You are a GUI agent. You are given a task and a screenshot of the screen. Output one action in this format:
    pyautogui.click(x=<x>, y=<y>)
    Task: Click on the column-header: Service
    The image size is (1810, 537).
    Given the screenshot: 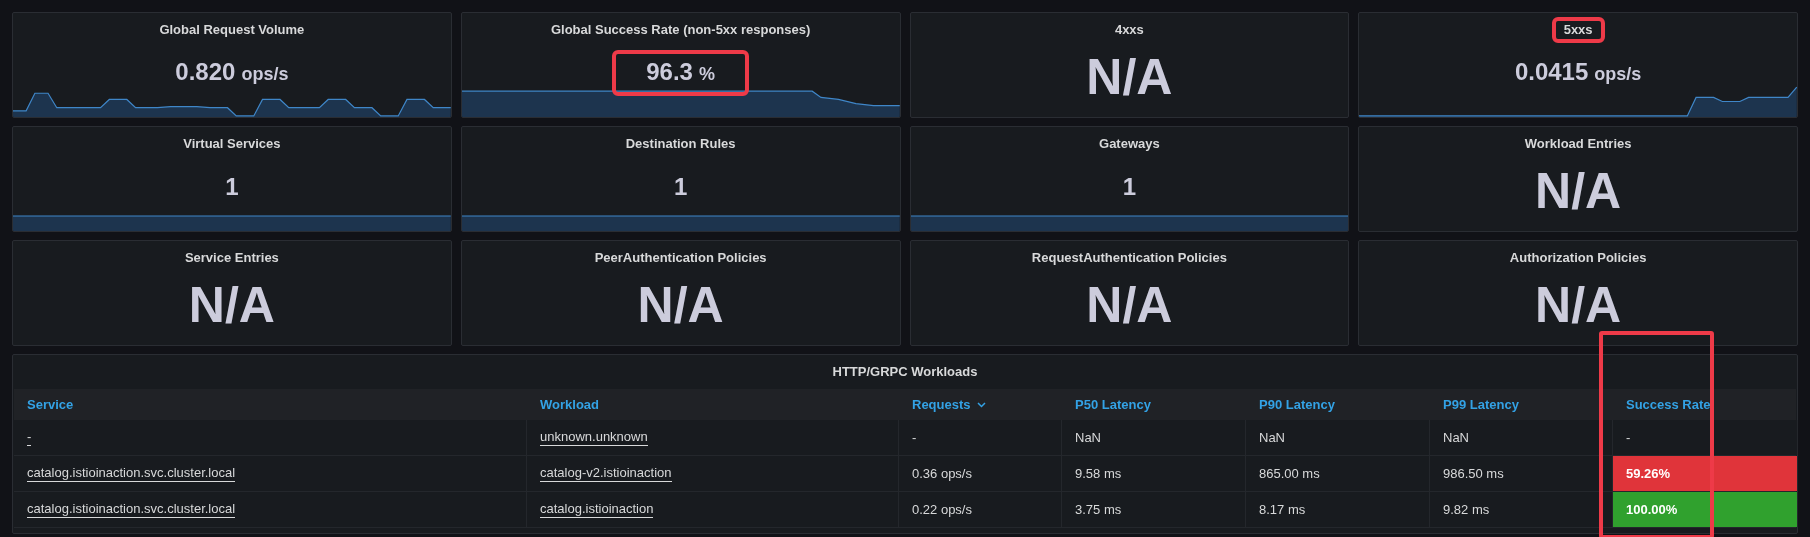 What is the action you would take?
    pyautogui.click(x=270, y=404)
    